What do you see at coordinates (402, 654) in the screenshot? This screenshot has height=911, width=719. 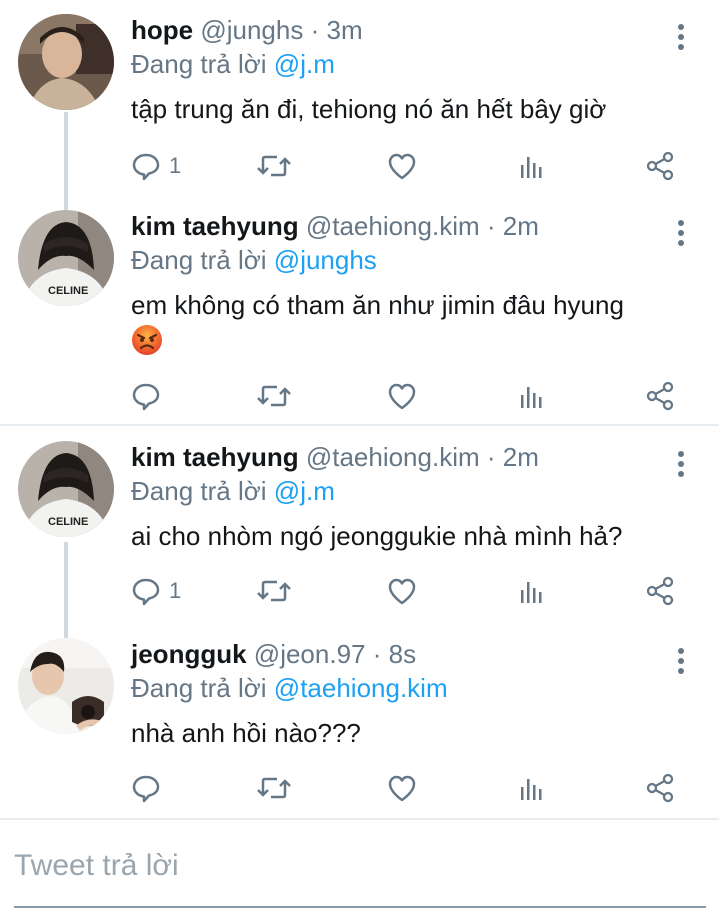 I see `timestamp: 8s` at bounding box center [402, 654].